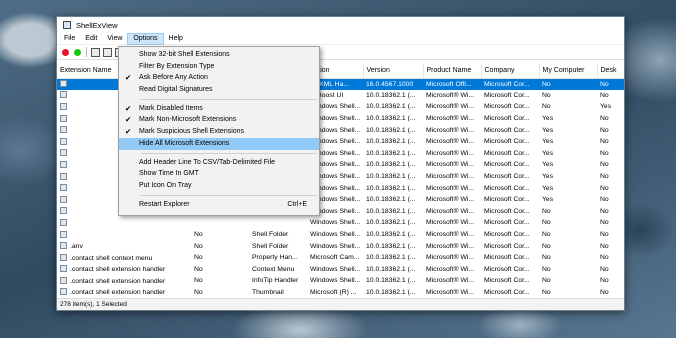  Describe the element at coordinates (220, 223) in the screenshot. I see `table-cell` at that location.